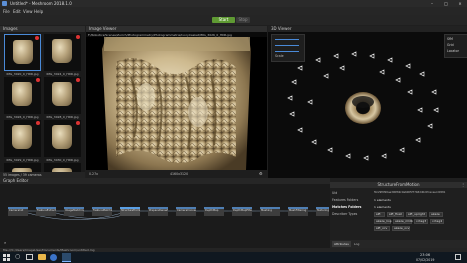 The height and width of the screenshot is (263, 467). What do you see at coordinates (382, 207) in the screenshot?
I see `matches-folders-count: 1 elements` at bounding box center [382, 207].